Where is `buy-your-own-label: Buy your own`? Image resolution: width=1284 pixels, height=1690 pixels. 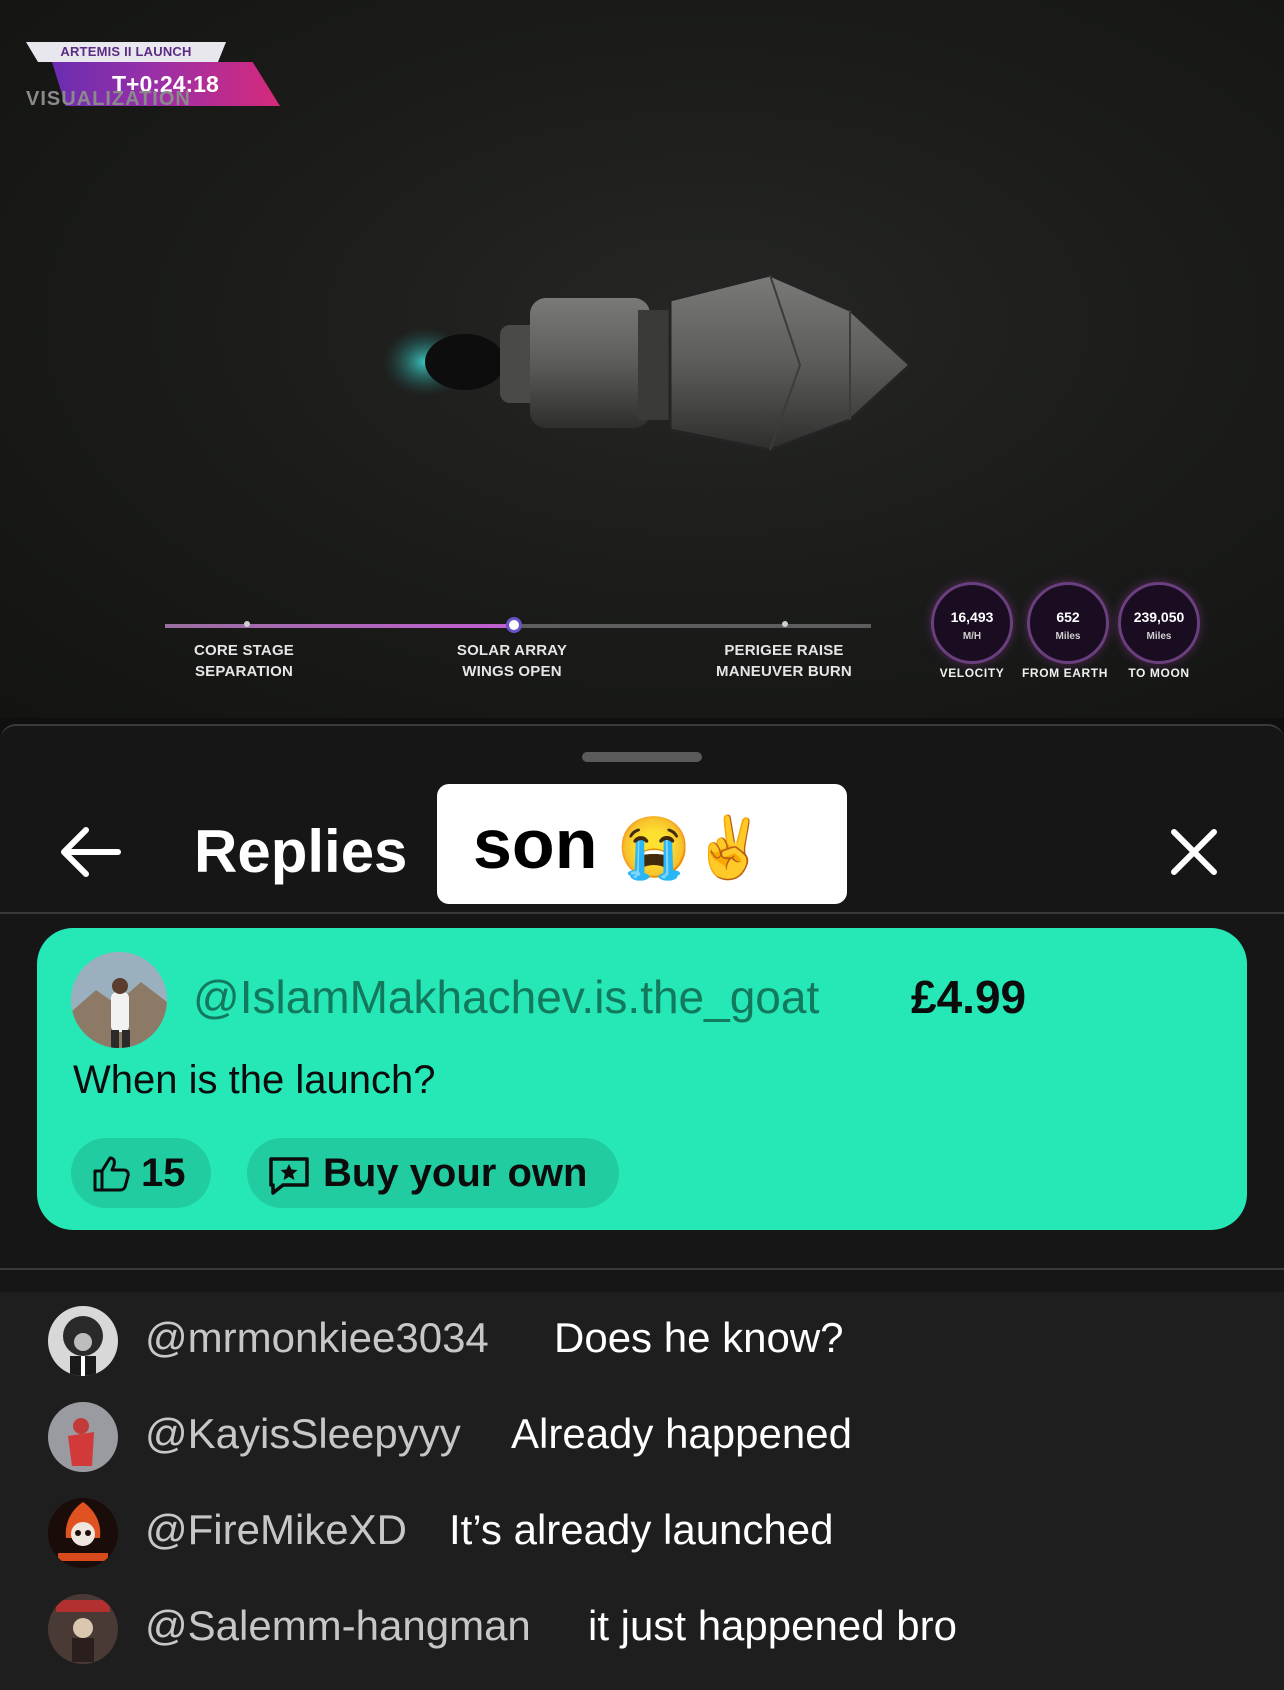
buy-your-own-label: Buy your own is located at coordinates (455, 1173).